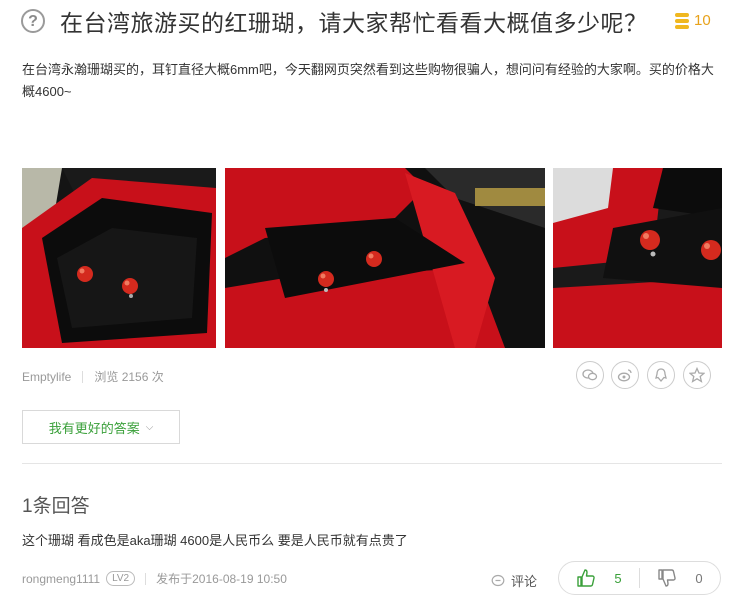 Image resolution: width=733 pixels, height=609 pixels. I want to click on share-wechat-button, so click(590, 375).